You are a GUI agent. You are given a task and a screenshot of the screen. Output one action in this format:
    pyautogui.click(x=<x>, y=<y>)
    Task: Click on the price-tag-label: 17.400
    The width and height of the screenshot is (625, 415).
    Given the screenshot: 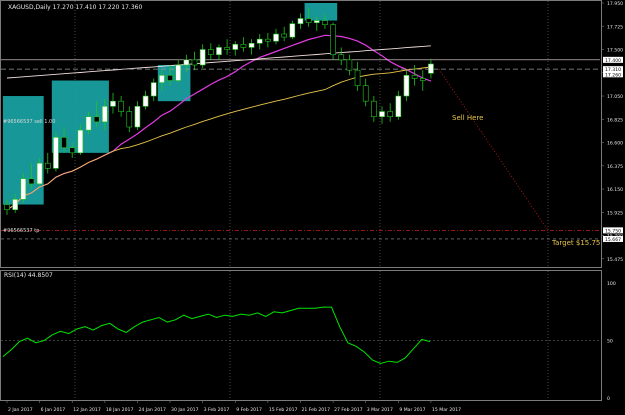 What is the action you would take?
    pyautogui.click(x=613, y=61)
    